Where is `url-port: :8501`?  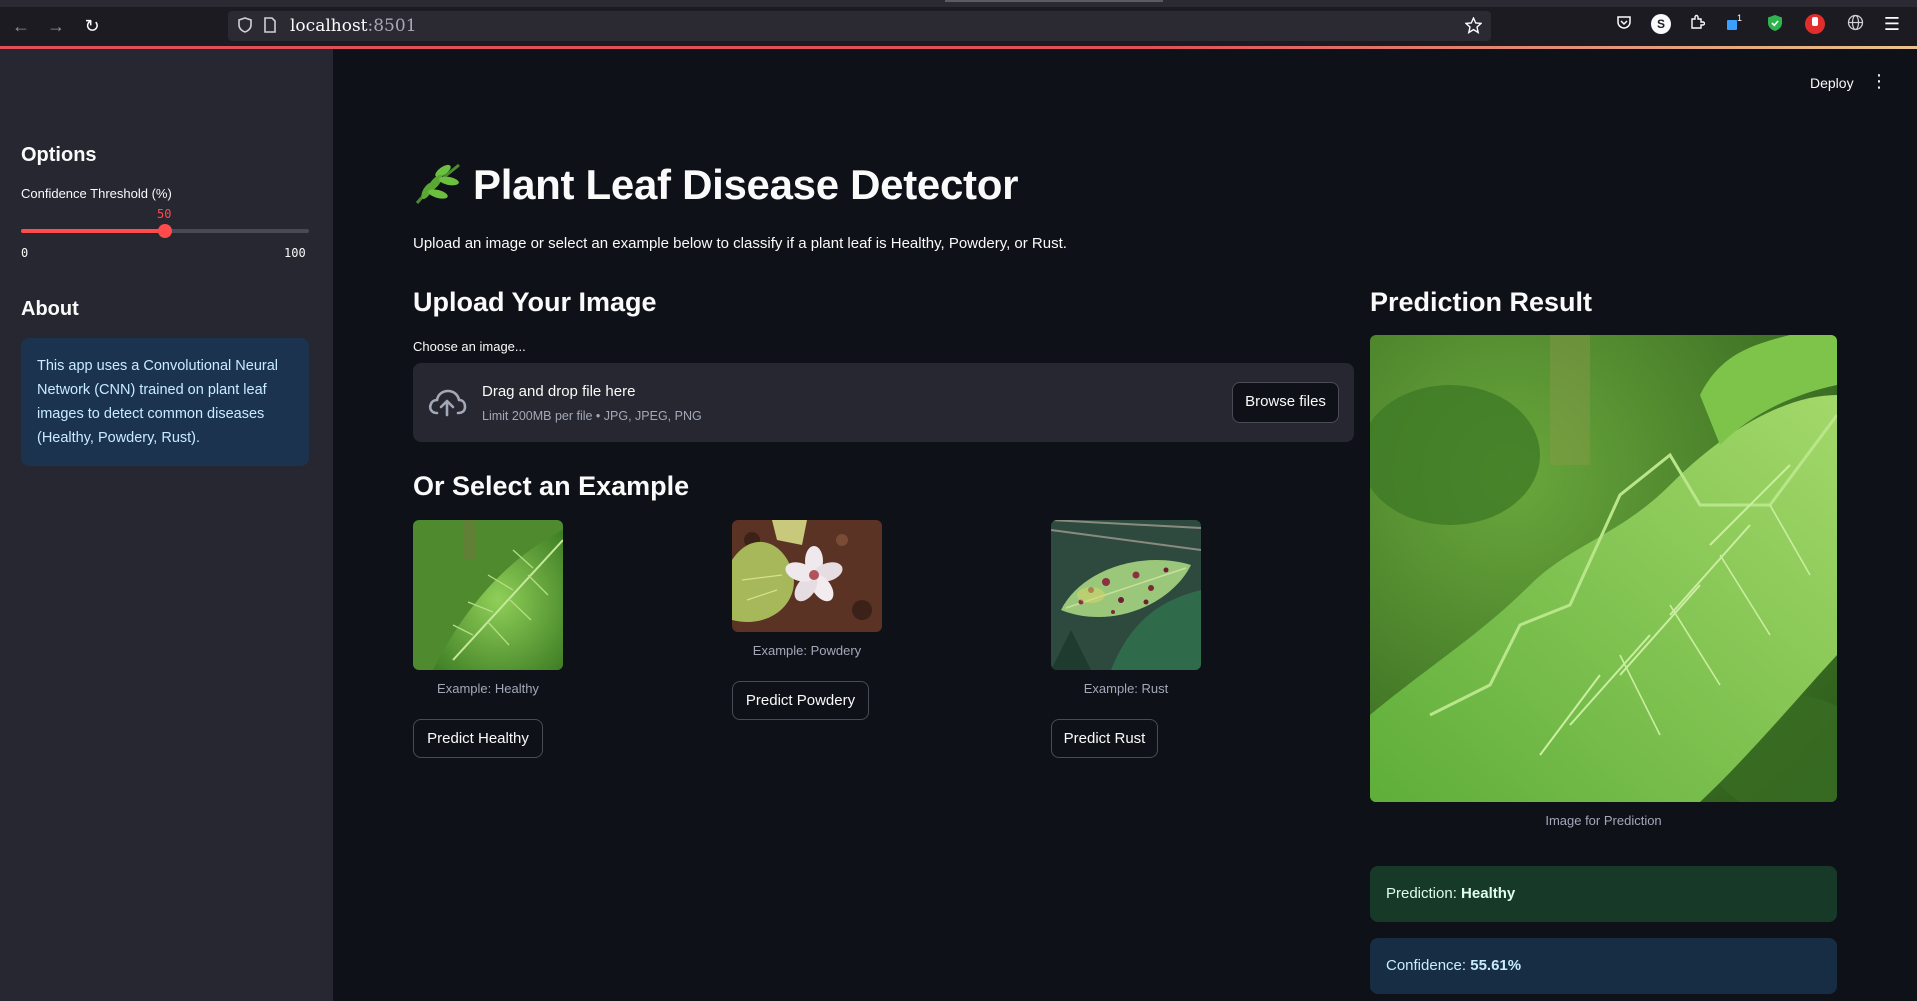 url-port: :8501 is located at coordinates (392, 26).